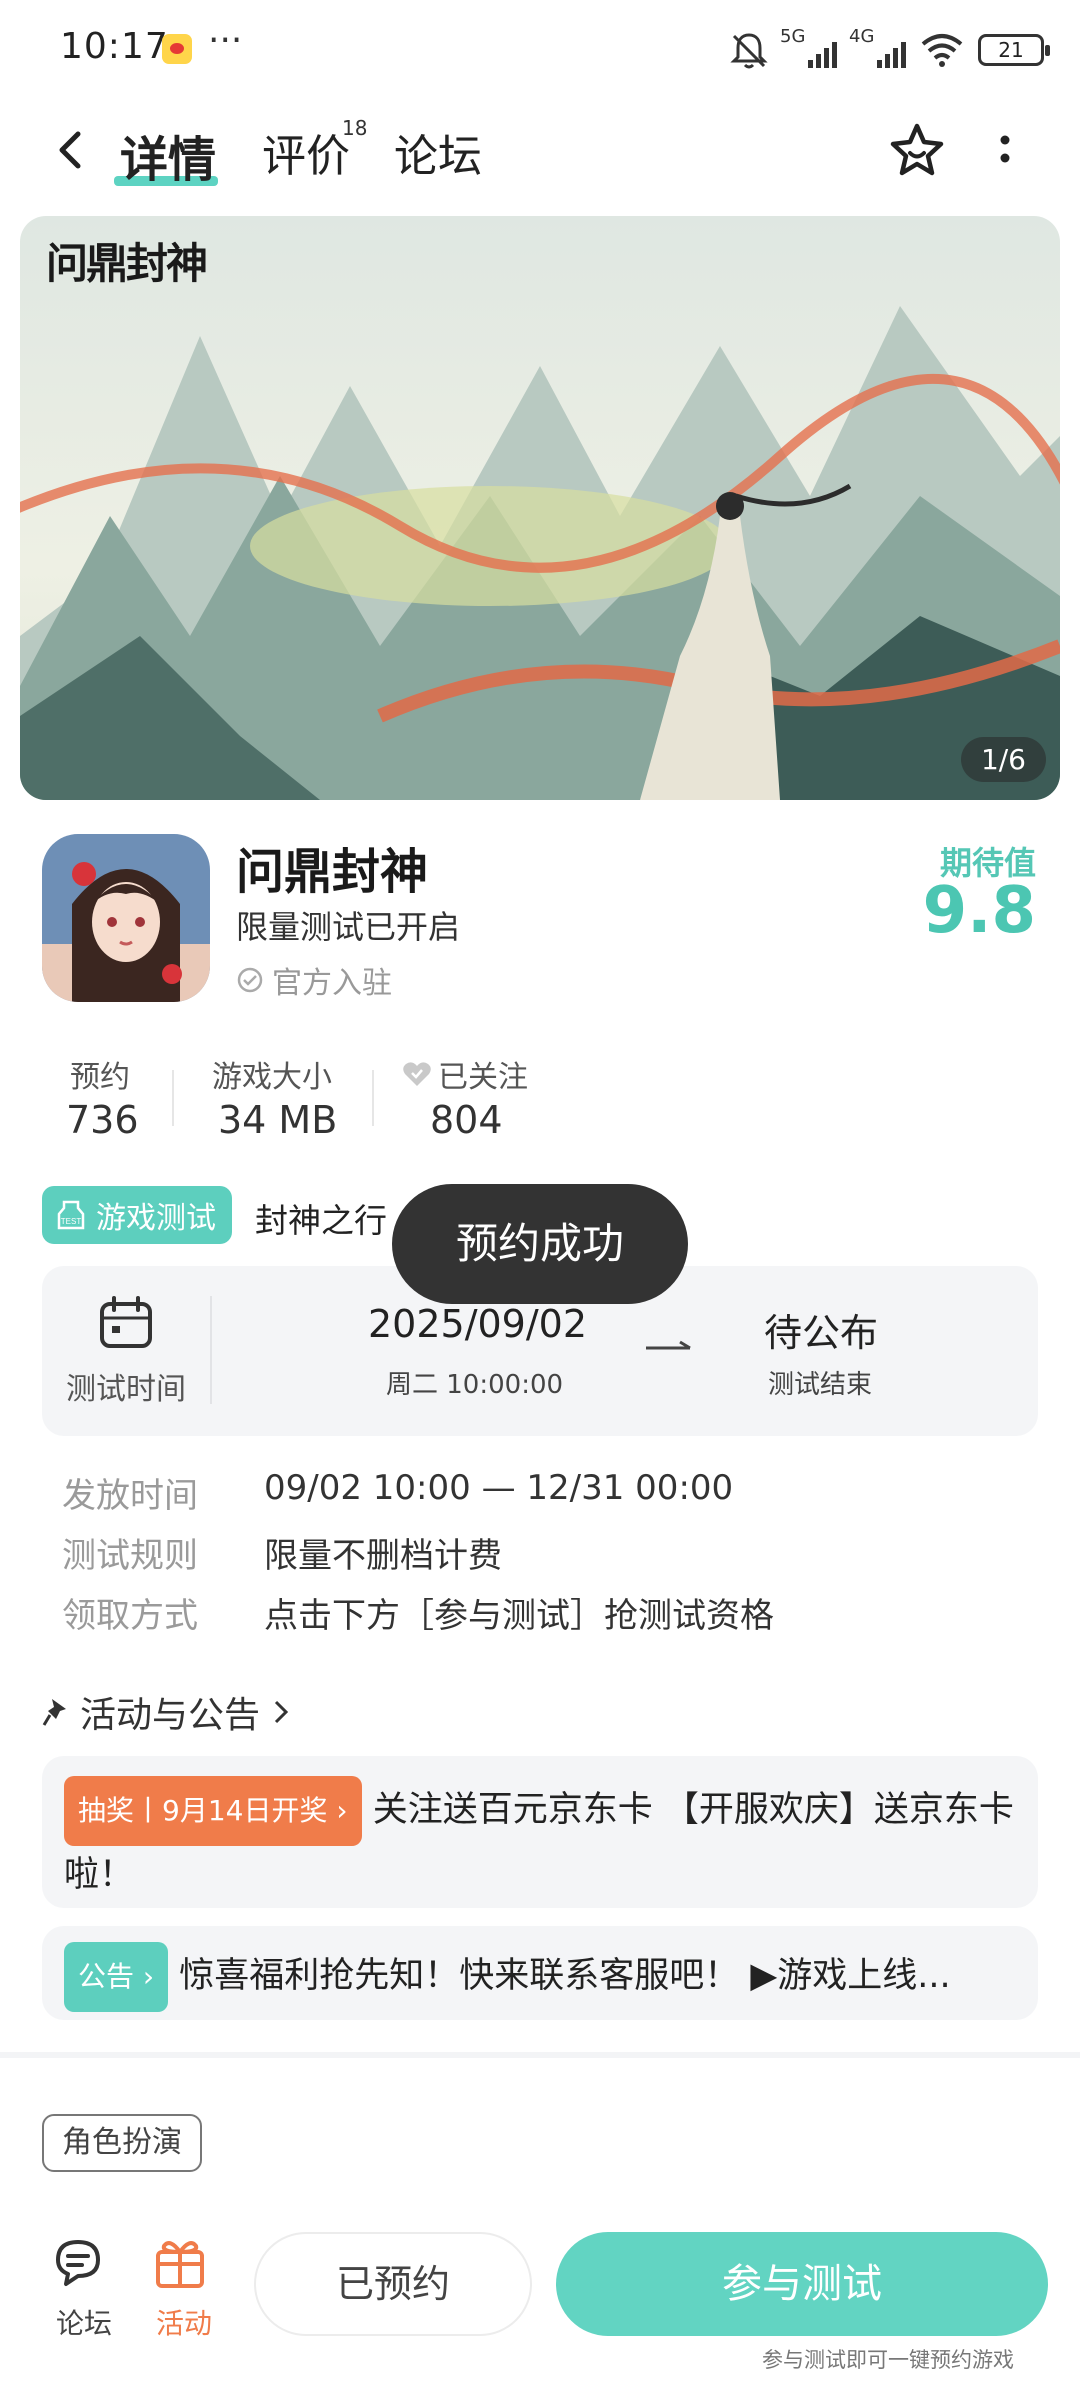 The height and width of the screenshot is (2400, 1080). I want to click on wifi-icon, so click(942, 50).